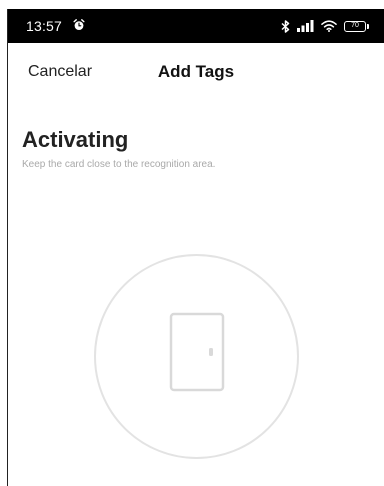 This screenshot has height=486, width=384. I want to click on battery-icon: 70, so click(356, 26).